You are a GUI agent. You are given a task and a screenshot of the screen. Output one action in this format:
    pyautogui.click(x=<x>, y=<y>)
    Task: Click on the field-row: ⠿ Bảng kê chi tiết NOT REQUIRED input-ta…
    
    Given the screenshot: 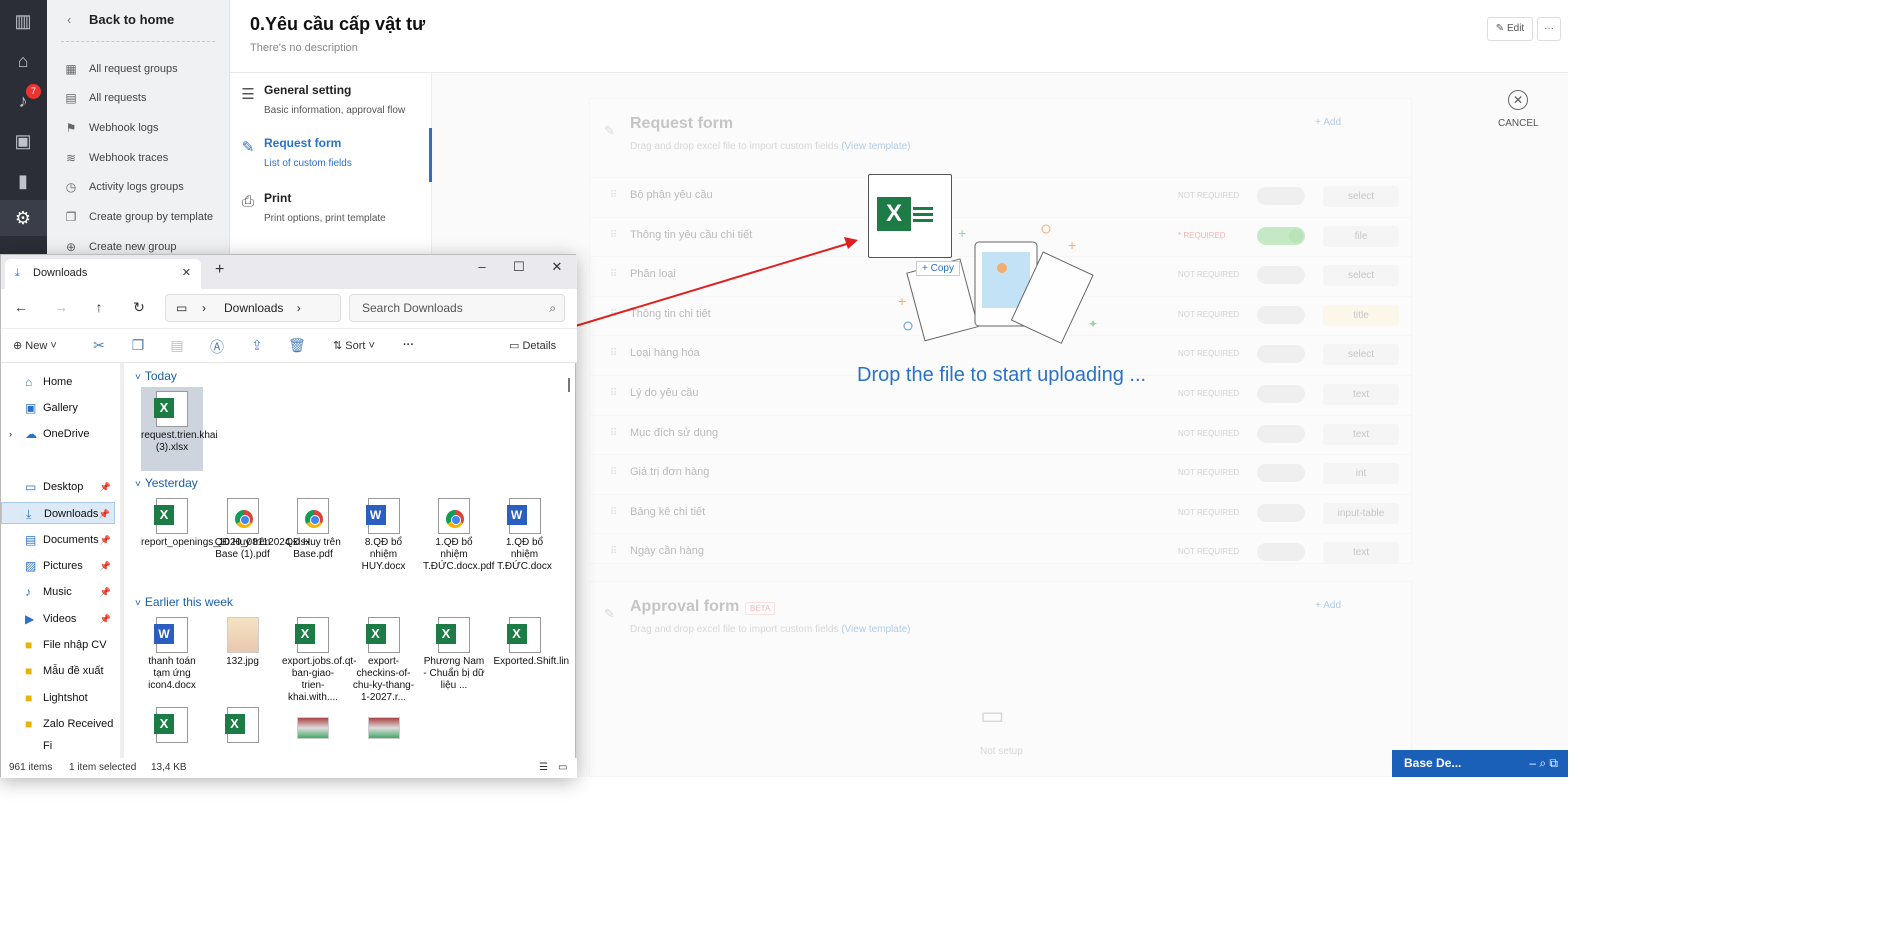 What is the action you would take?
    pyautogui.click(x=1001, y=513)
    